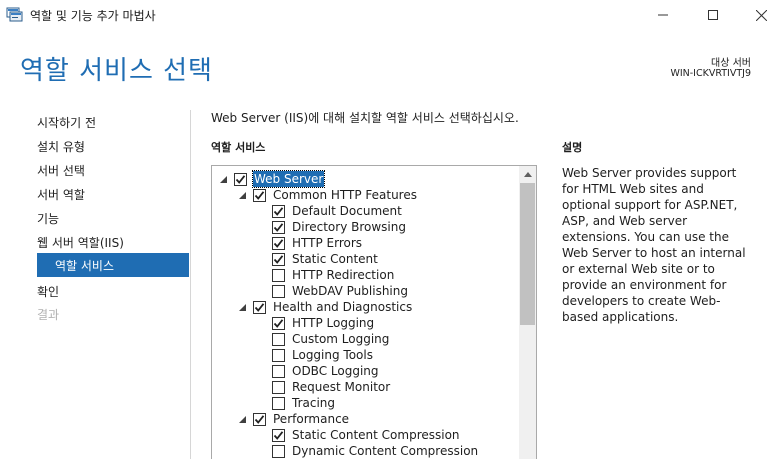  Describe the element at coordinates (367, 451) in the screenshot. I see `tree-item: Dynamic Content Compression` at that location.